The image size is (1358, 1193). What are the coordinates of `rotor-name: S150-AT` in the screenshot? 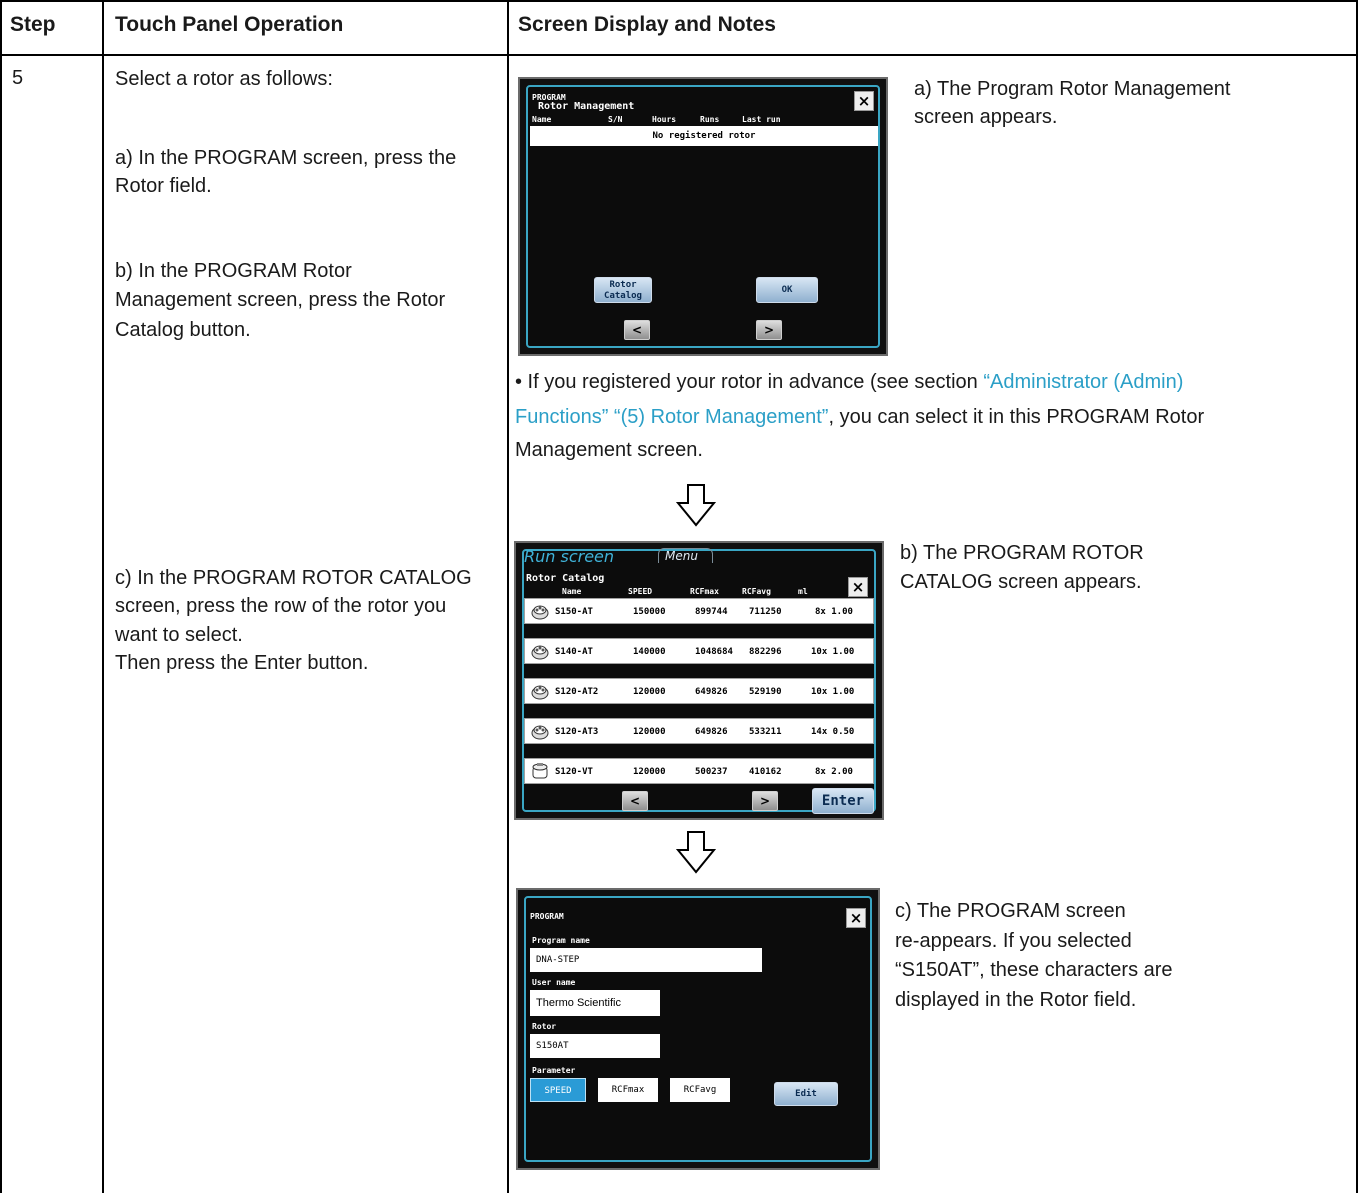 It's located at (574, 612).